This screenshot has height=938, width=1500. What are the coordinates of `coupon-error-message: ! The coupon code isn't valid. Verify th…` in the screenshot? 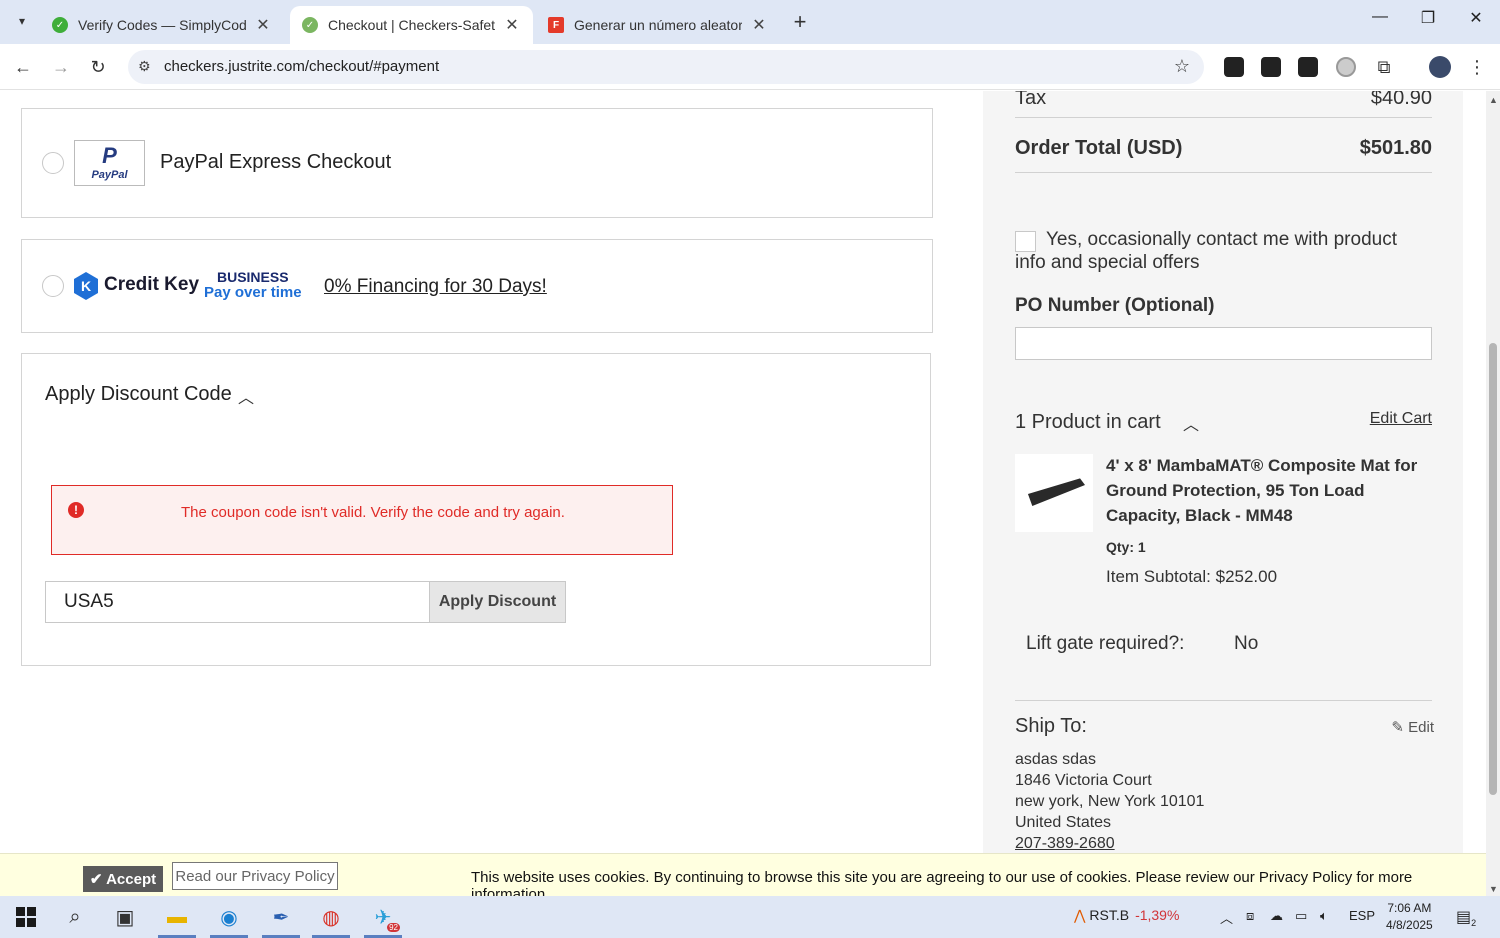 It's located at (362, 520).